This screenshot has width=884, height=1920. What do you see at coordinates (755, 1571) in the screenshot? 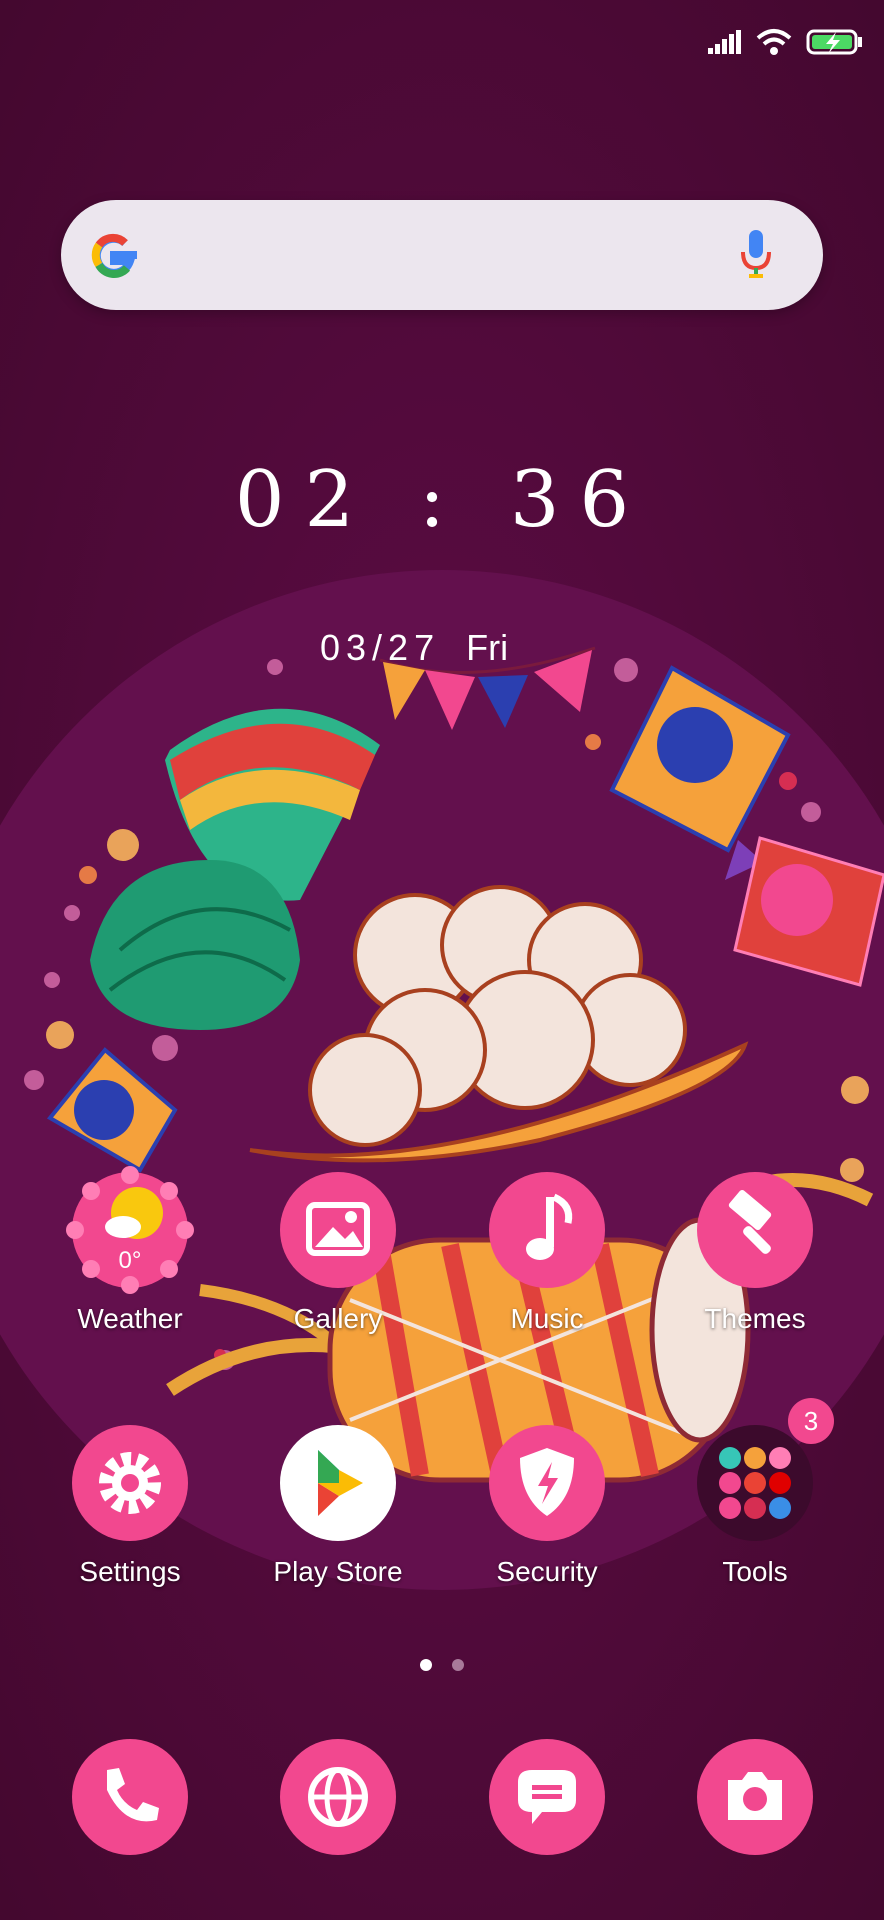
I see `app-label: Tools` at bounding box center [755, 1571].